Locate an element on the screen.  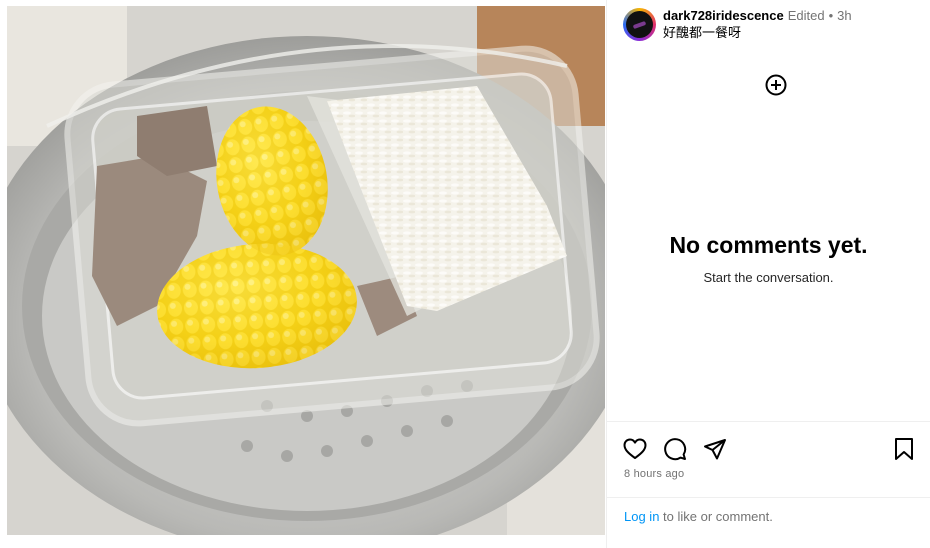
header-text: dark728iridescence Edited • 3h 好醜都一餐呀 is located at coordinates (757, 24).